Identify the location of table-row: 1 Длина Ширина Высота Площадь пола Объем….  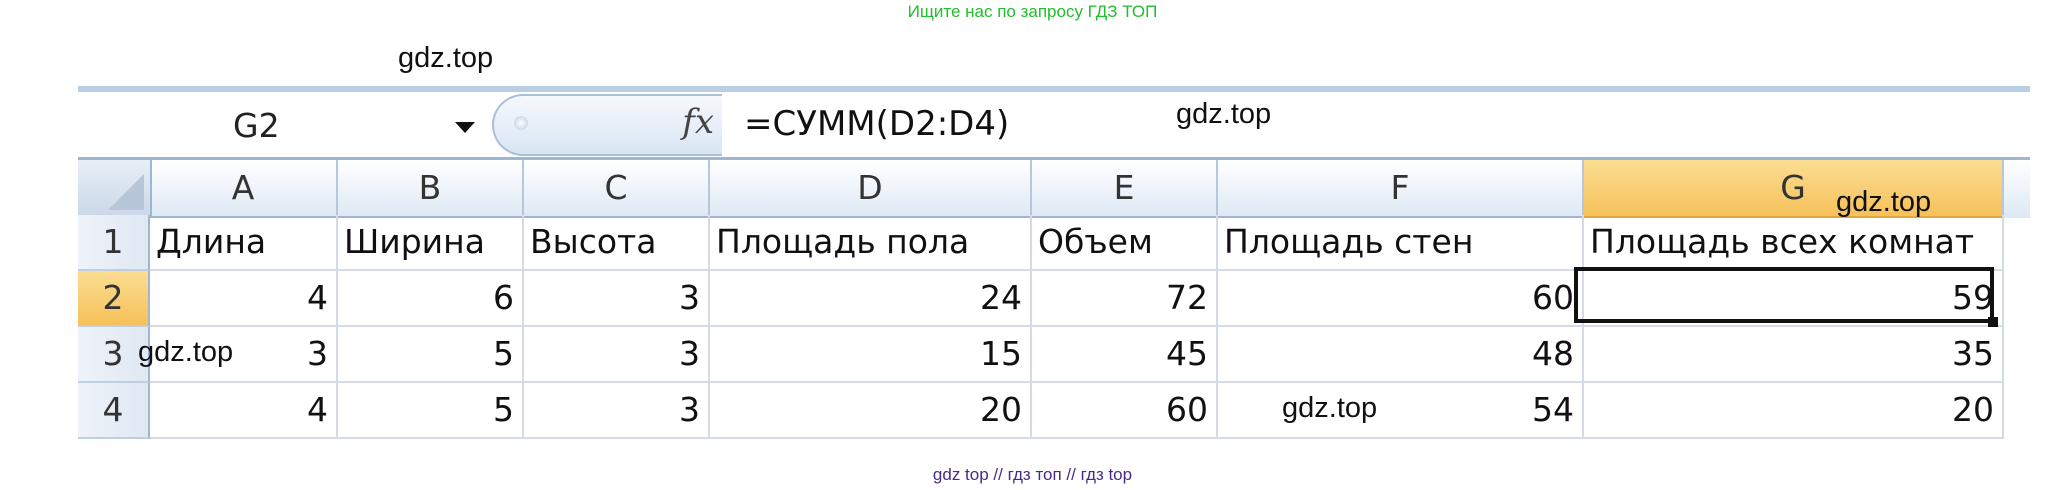
(1054, 243).